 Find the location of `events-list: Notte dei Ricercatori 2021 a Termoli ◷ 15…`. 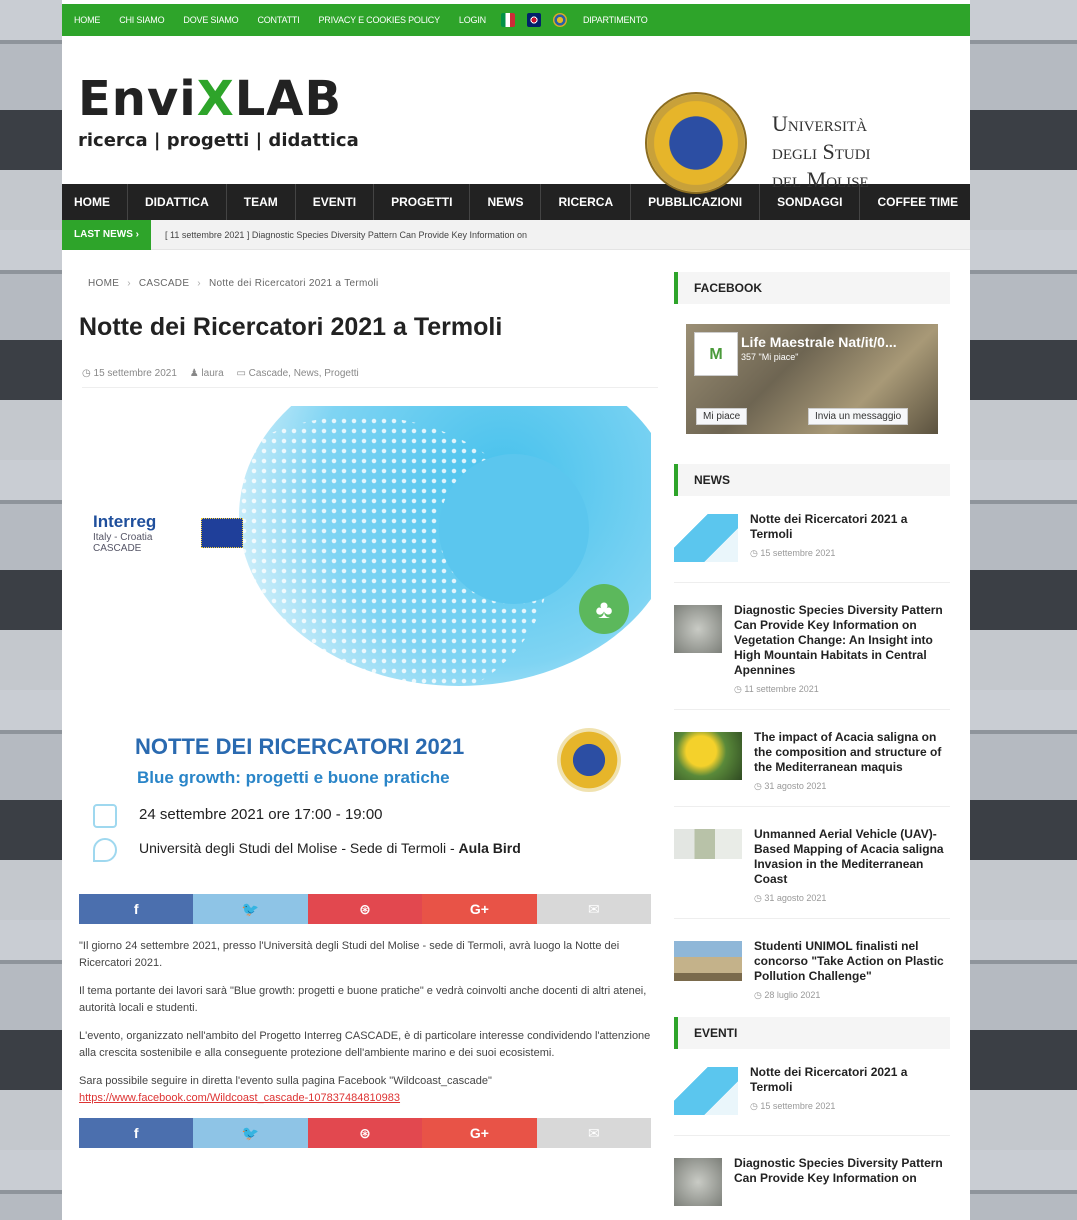

events-list: Notte dei Ricercatori 2021 a Termoli ◷ 15… is located at coordinates (812, 1136).